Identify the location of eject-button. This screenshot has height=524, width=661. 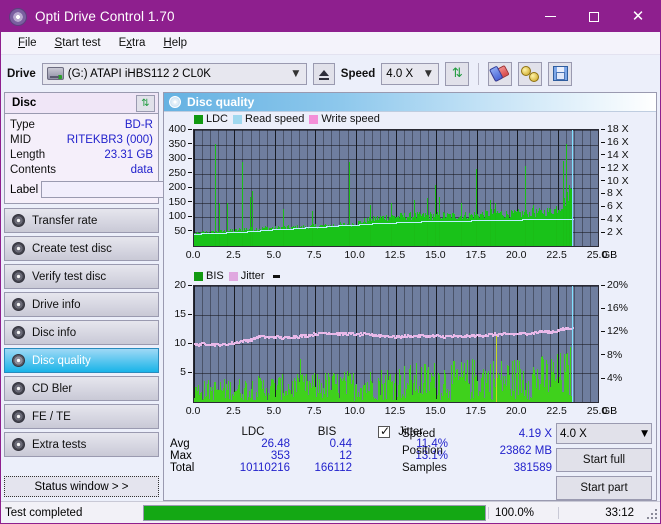
(323, 73).